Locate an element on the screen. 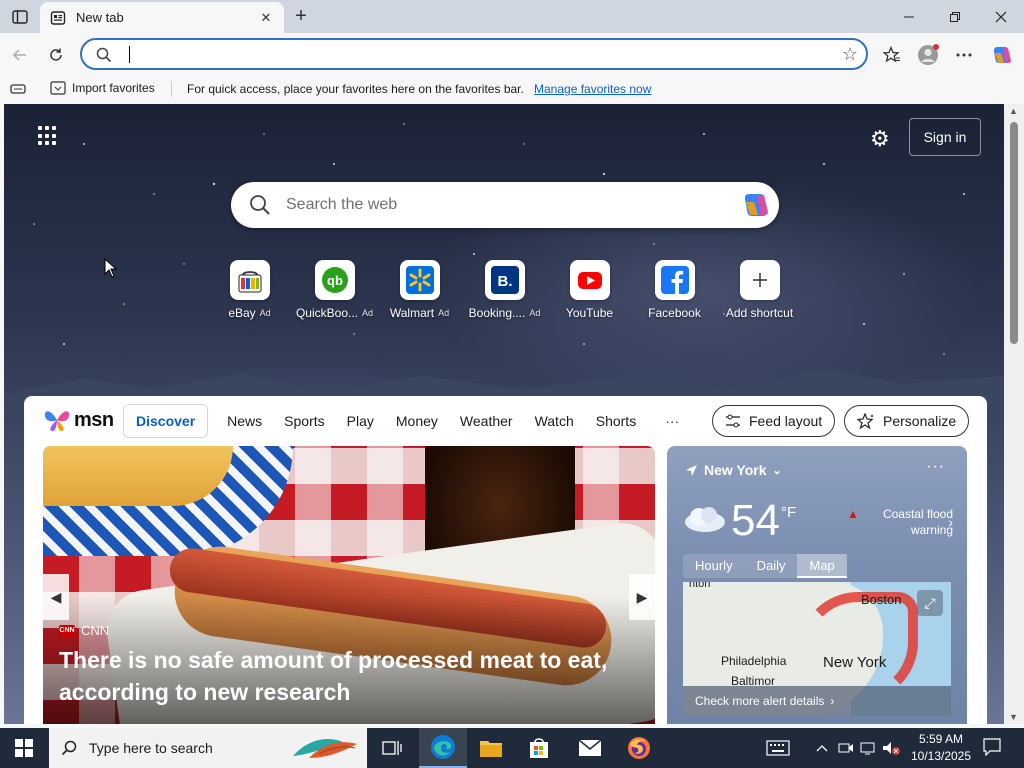 The width and height of the screenshot is (1024, 768). ebay-icon is located at coordinates (249, 282).